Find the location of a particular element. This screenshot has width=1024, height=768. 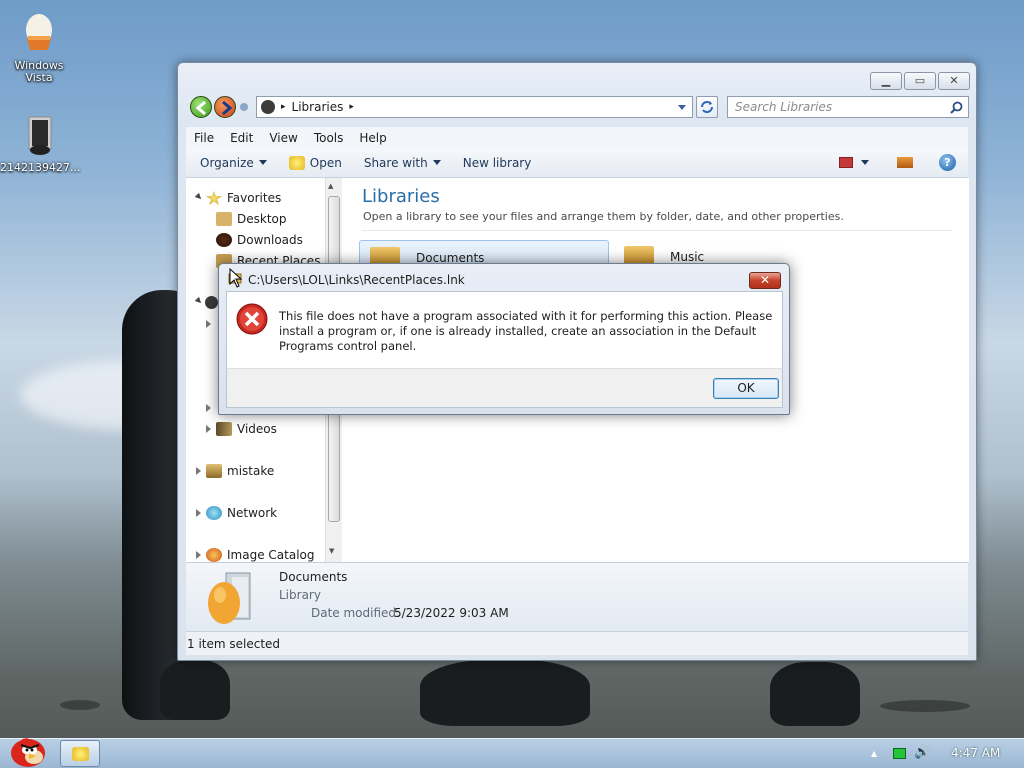

nav-mistake: mistake is located at coordinates (240, 471).